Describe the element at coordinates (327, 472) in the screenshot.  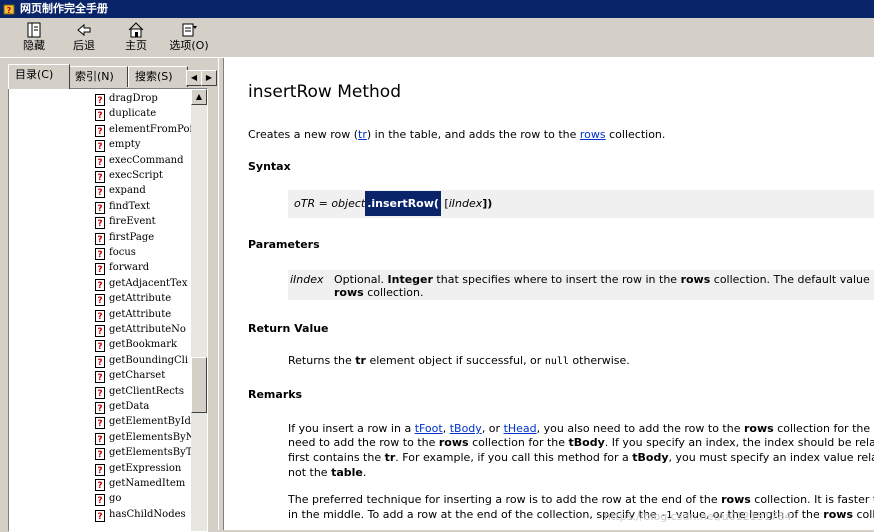
I see `remarks-line-4: not the table.` at that location.